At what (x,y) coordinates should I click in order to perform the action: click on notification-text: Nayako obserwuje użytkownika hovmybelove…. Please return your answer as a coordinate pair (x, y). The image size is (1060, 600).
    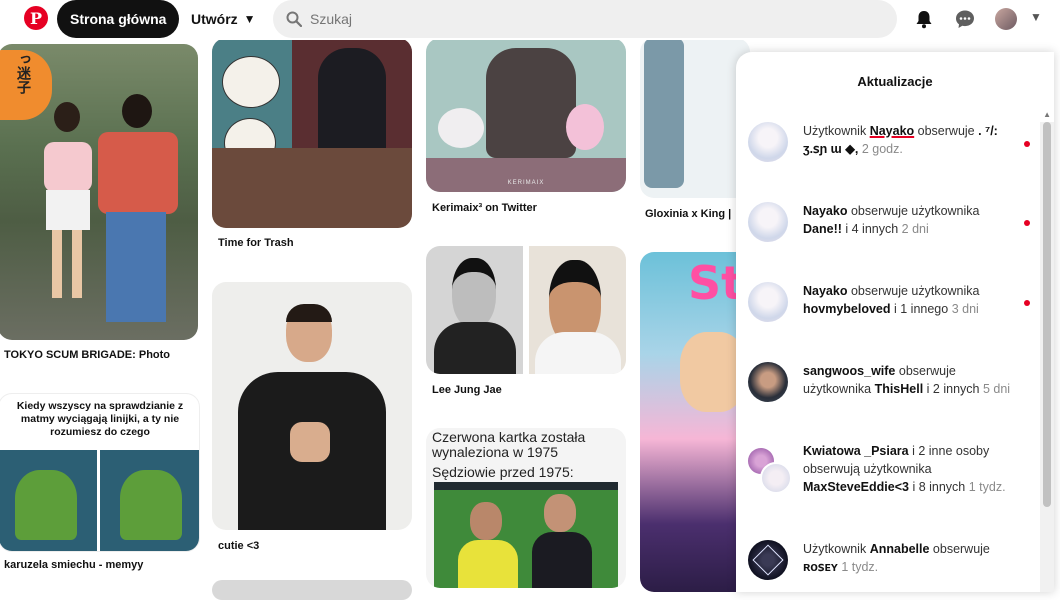
    Looking at the image, I should click on (908, 300).